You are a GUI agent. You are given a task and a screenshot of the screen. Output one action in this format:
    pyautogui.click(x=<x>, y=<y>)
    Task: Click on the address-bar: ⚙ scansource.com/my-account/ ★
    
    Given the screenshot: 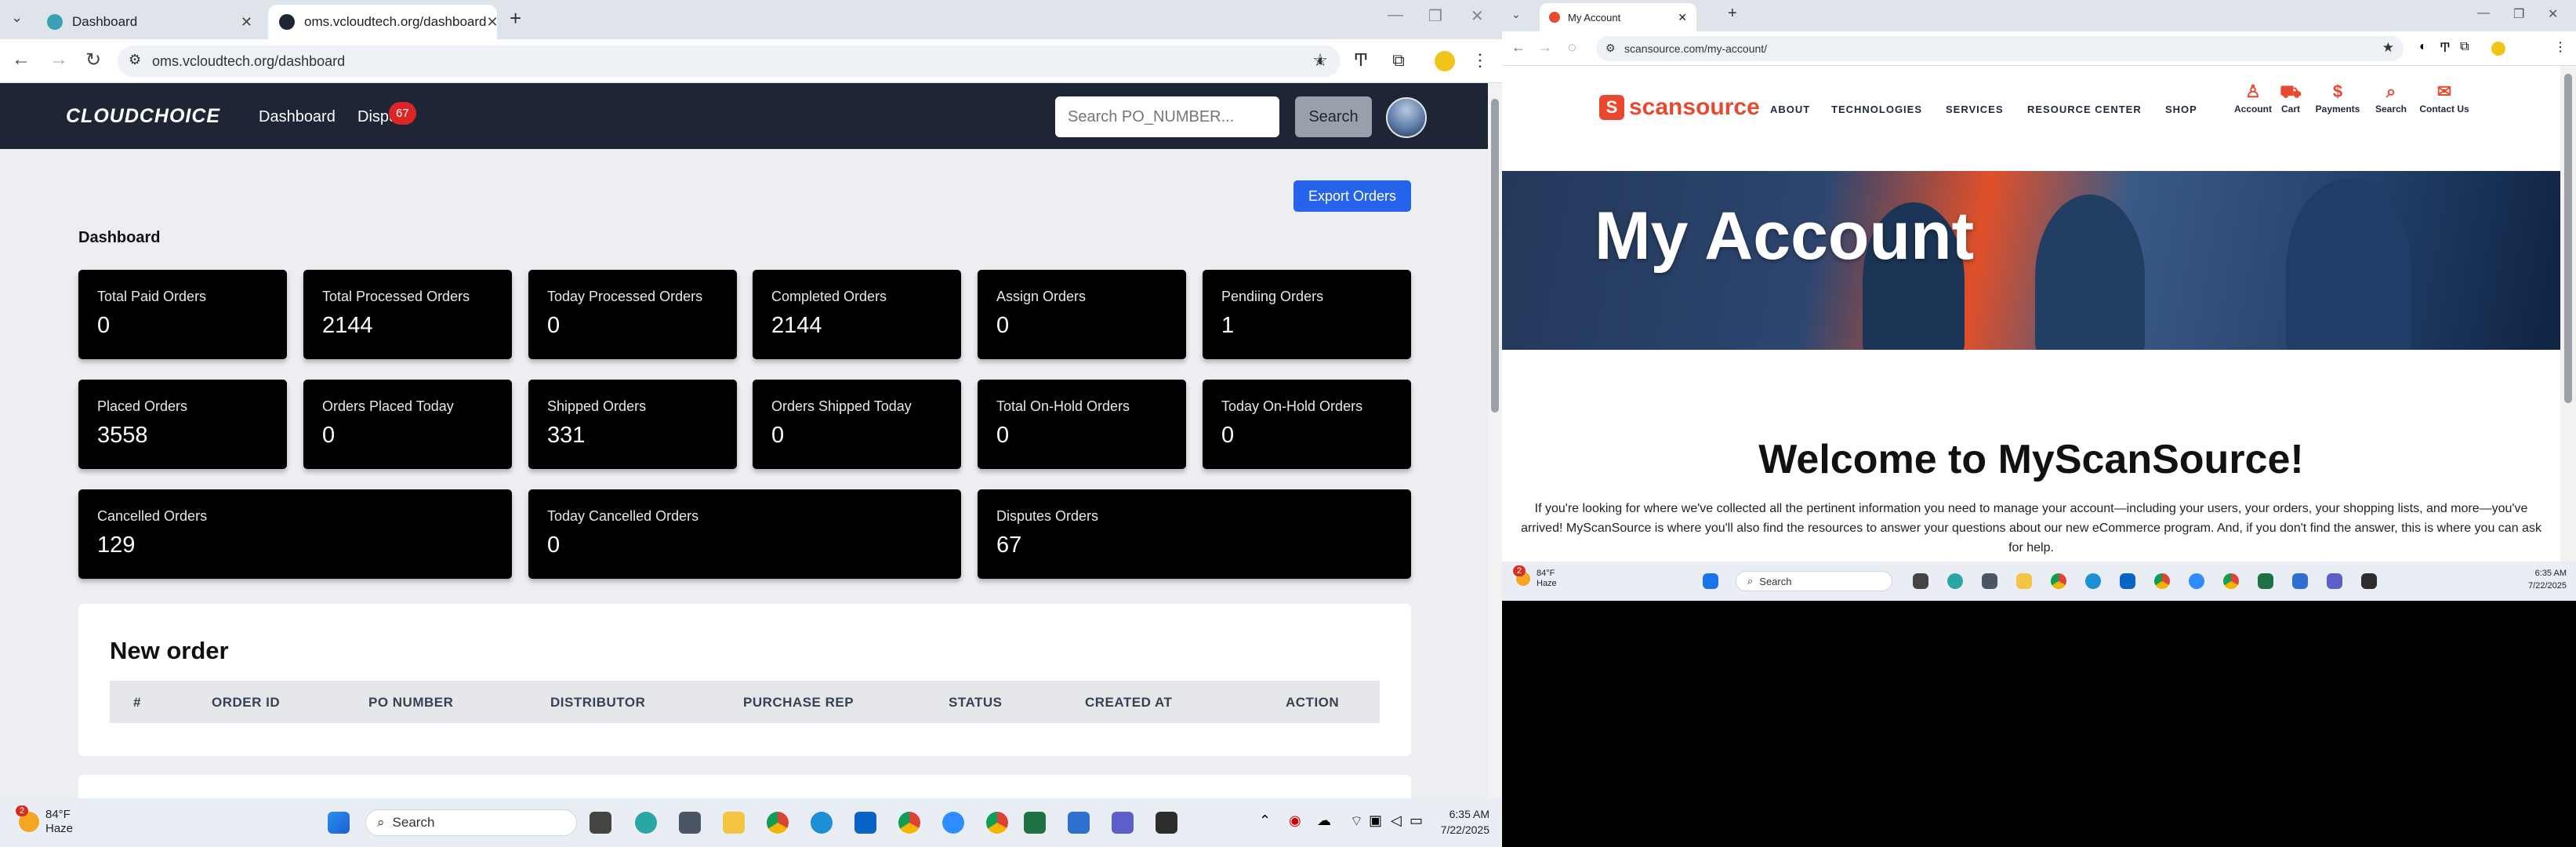 What is the action you would take?
    pyautogui.click(x=2000, y=48)
    